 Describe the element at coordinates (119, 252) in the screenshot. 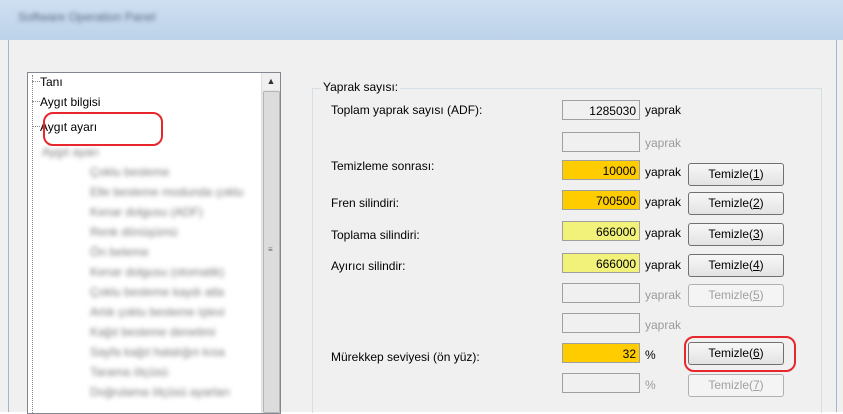

I see `tree-item-label: Ön beleme` at that location.